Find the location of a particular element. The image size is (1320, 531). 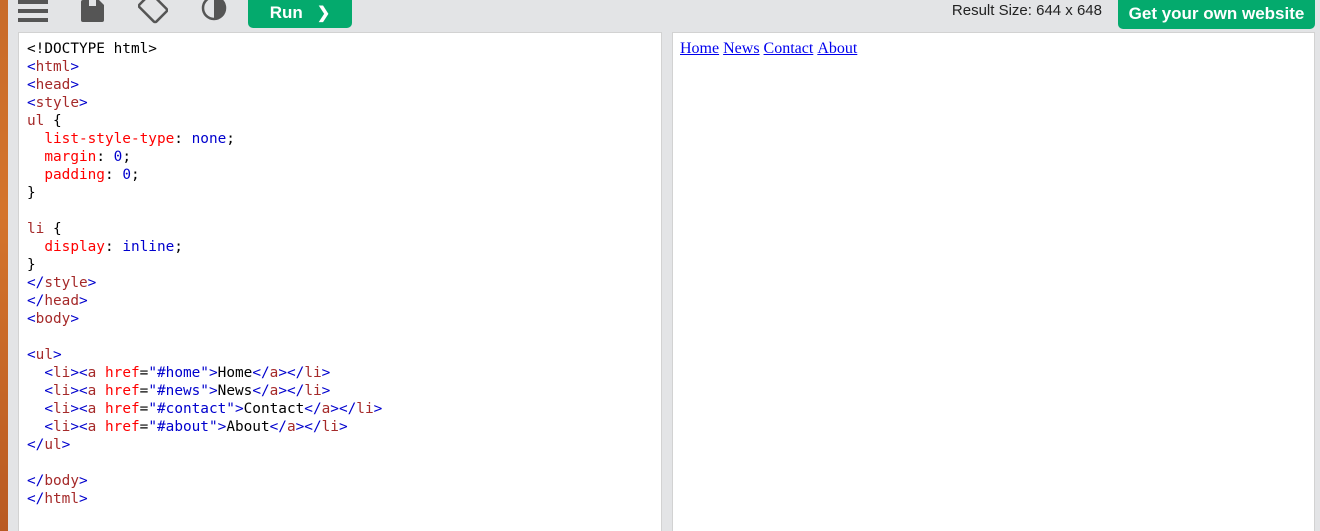

nav-link-contact: Contact is located at coordinates (789, 48).